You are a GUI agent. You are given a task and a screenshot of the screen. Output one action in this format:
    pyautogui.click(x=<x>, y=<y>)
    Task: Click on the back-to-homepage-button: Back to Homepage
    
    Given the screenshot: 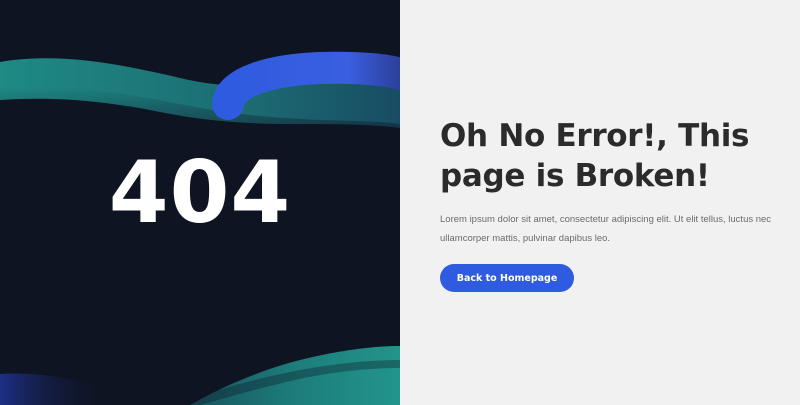 What is the action you would take?
    pyautogui.click(x=507, y=278)
    